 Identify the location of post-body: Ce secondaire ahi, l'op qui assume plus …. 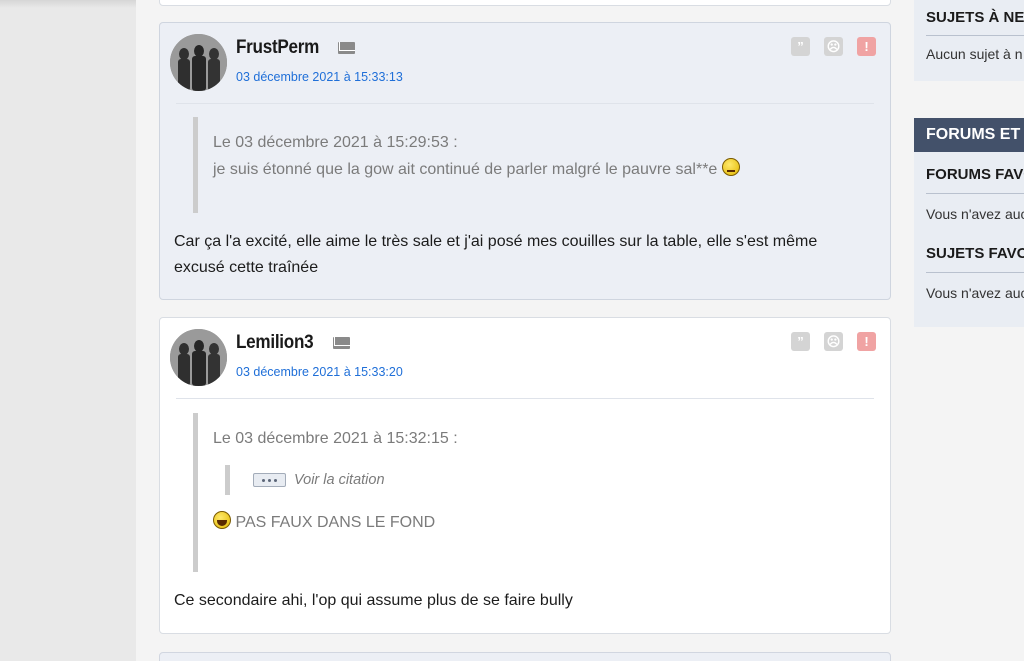
(525, 601).